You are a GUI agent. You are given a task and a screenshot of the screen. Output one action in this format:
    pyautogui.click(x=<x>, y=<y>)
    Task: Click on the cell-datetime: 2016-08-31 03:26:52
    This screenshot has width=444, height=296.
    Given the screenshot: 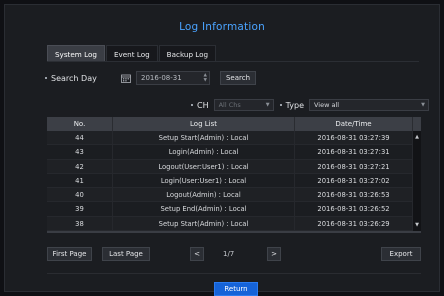 What is the action you would take?
    pyautogui.click(x=354, y=209)
    